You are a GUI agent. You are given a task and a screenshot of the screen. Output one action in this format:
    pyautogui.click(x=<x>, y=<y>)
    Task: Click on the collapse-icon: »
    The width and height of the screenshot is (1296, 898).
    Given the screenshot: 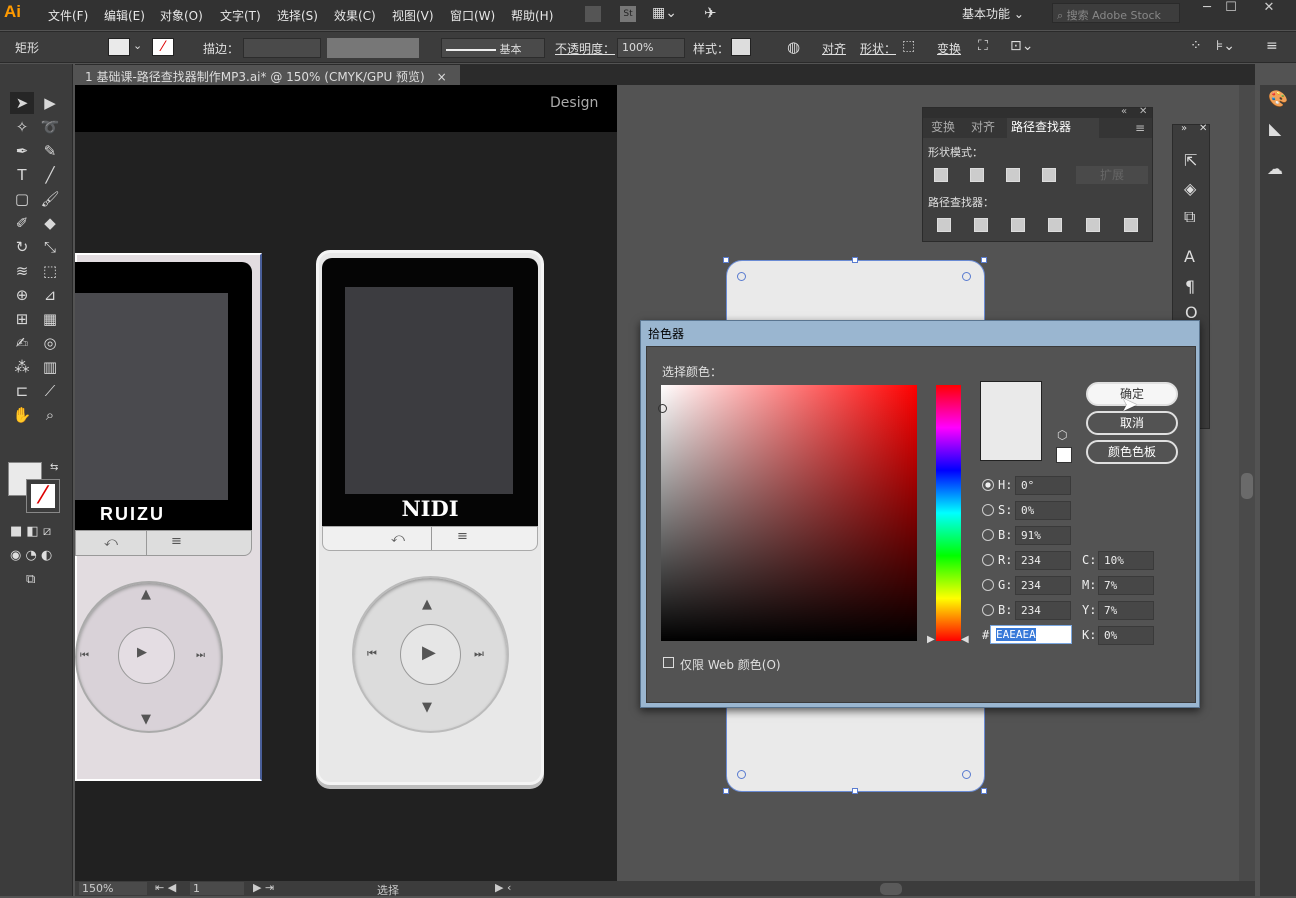 What is the action you would take?
    pyautogui.click(x=1184, y=128)
    